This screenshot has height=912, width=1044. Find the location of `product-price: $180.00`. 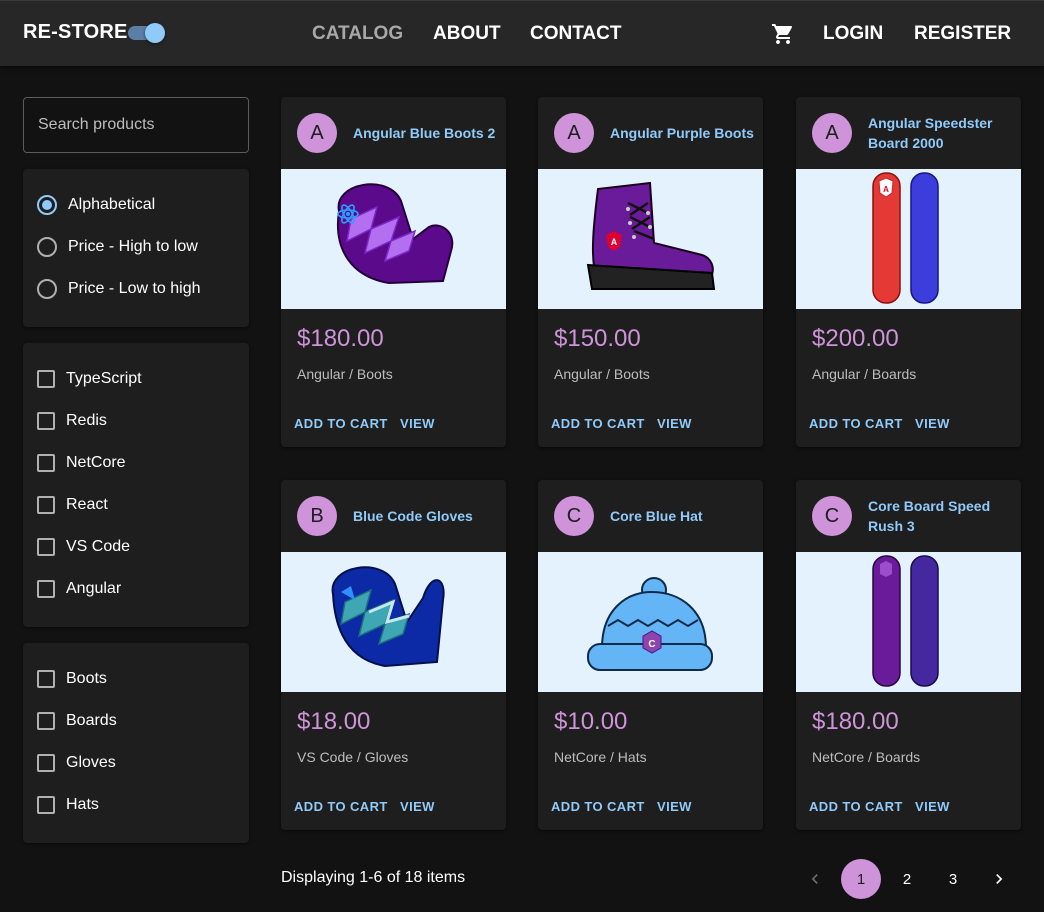

product-price: $180.00 is located at coordinates (855, 721).